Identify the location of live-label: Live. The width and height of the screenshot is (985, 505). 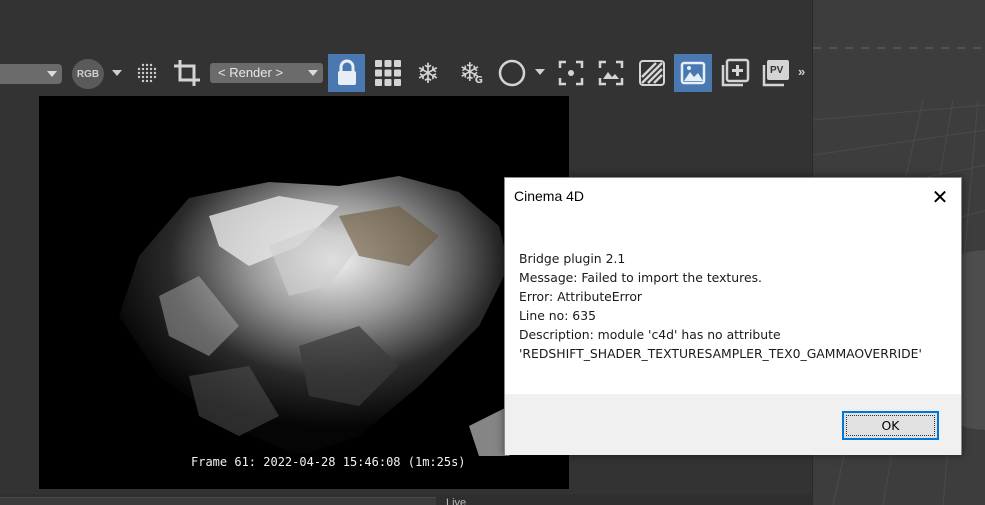
(456, 501).